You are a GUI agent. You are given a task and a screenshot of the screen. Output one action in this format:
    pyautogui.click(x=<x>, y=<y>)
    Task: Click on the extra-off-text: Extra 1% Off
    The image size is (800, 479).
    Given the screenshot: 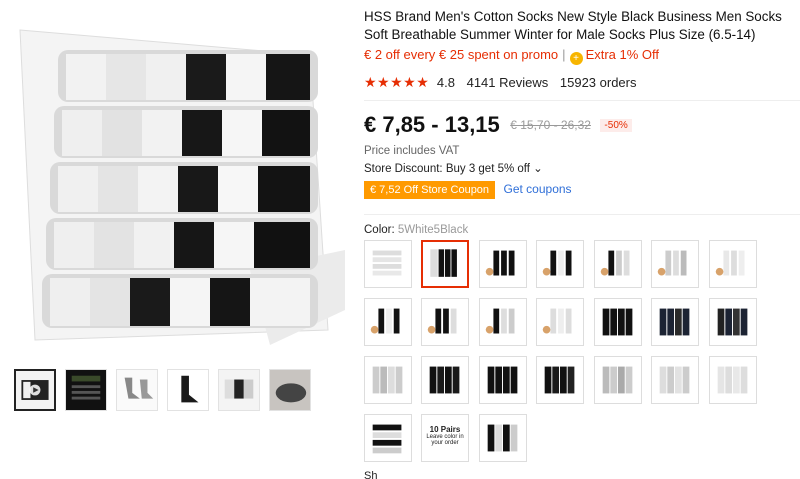 What is the action you would take?
    pyautogui.click(x=622, y=54)
    